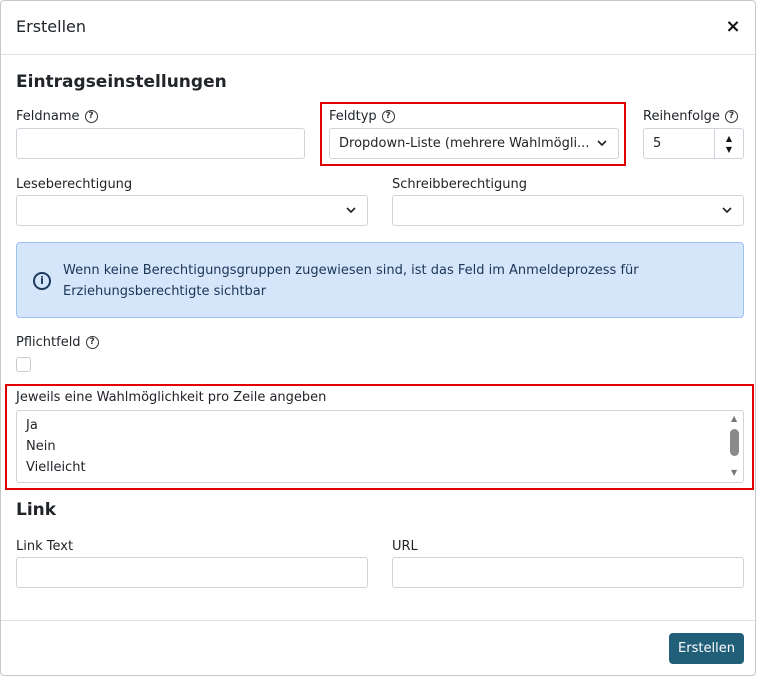  I want to click on increment-icon: ▲, so click(729, 138).